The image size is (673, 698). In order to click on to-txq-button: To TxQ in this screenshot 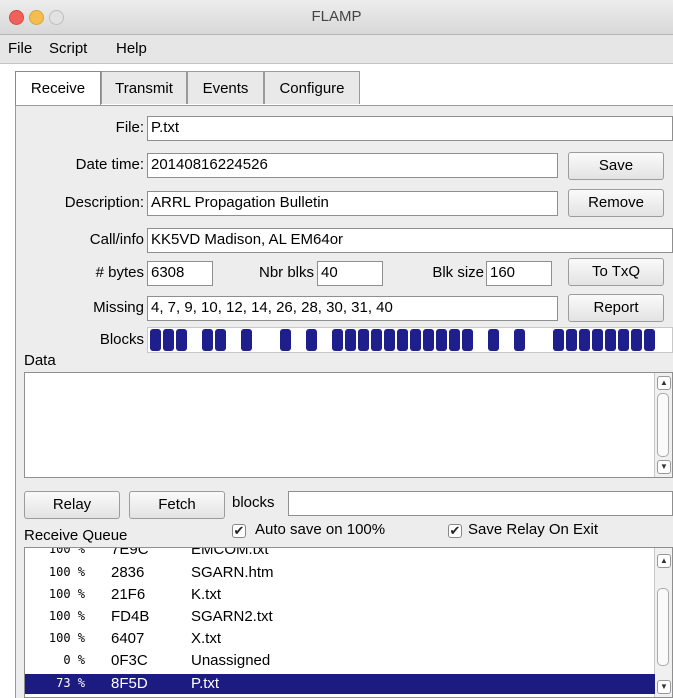, I will do `click(616, 272)`.